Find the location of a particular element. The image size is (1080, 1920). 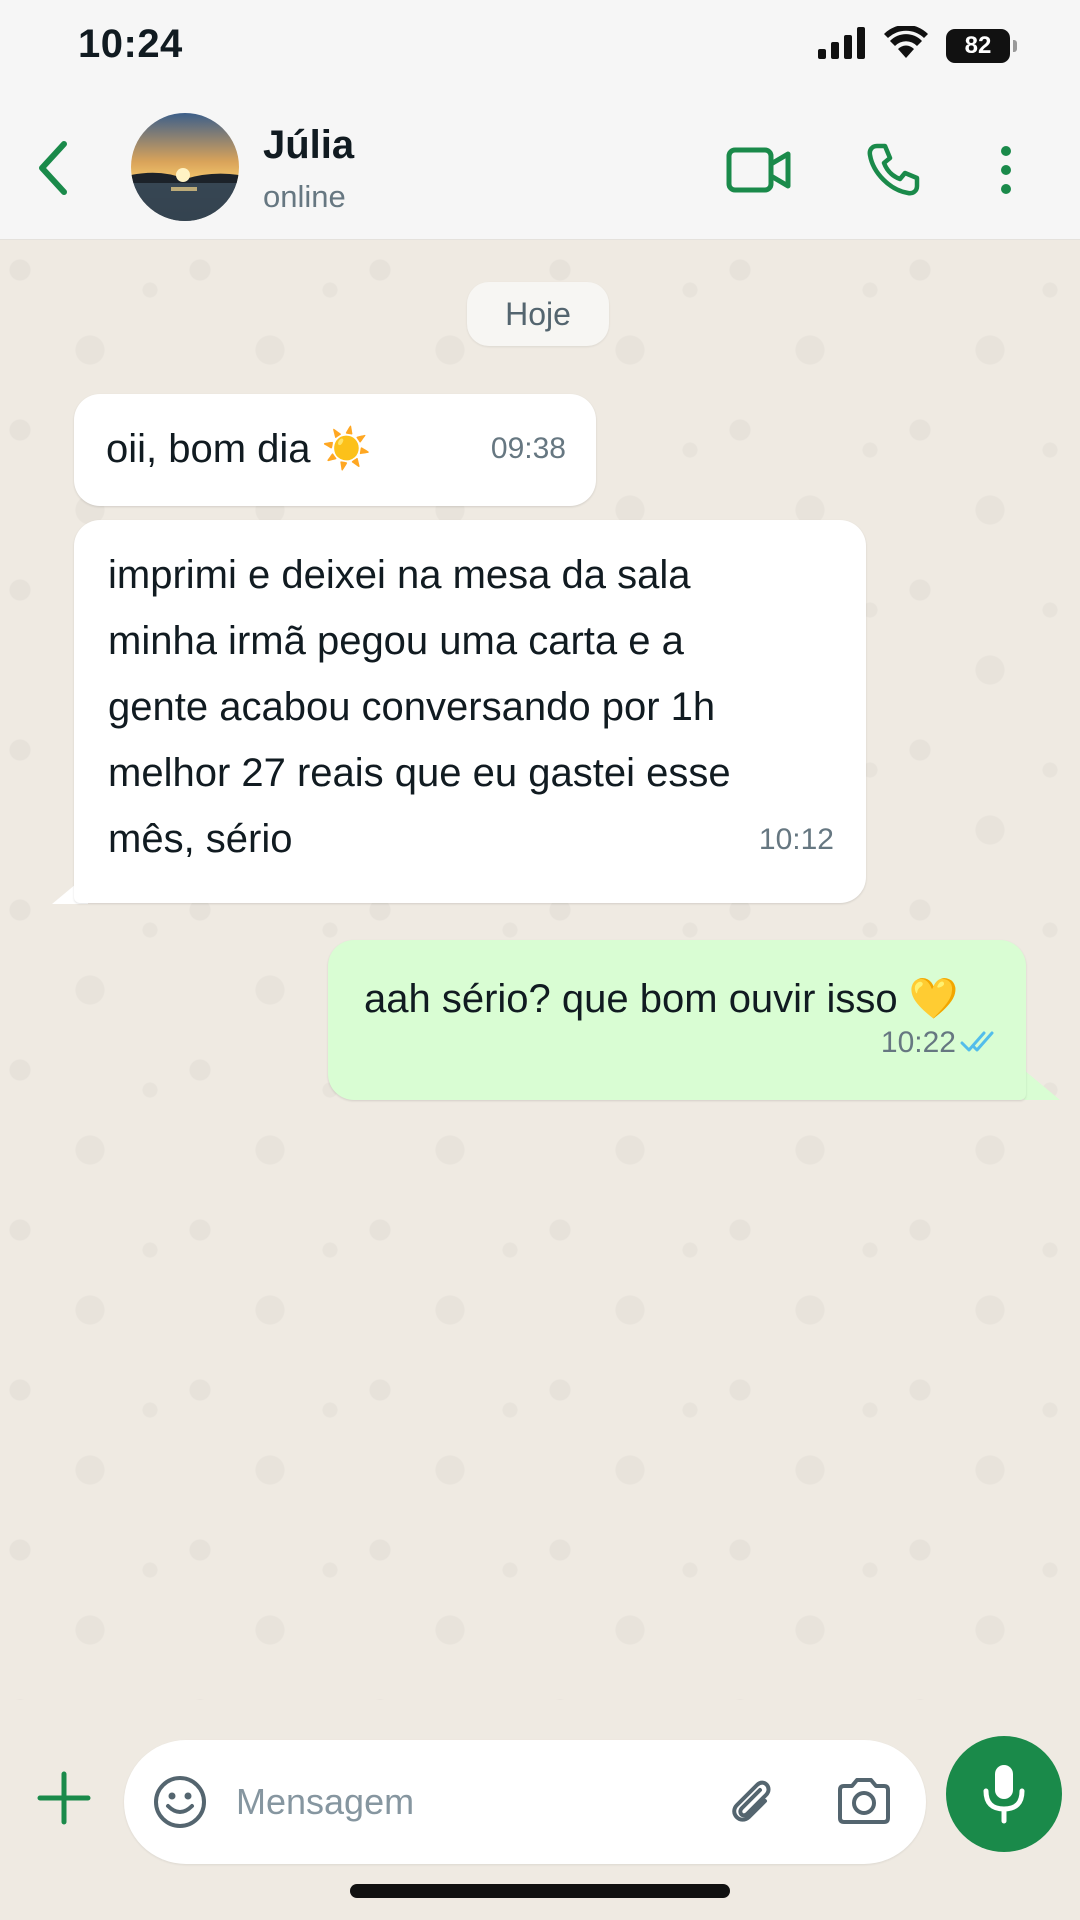

phone-icon is located at coordinates (893, 169).